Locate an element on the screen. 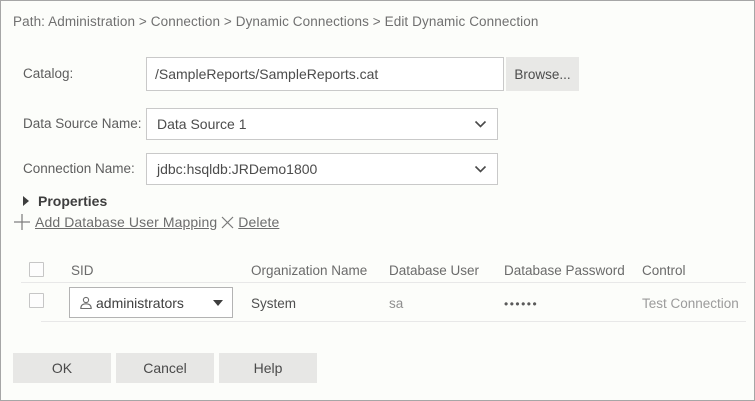 The height and width of the screenshot is (401, 755). sid-dropdown: administrators is located at coordinates (151, 302).